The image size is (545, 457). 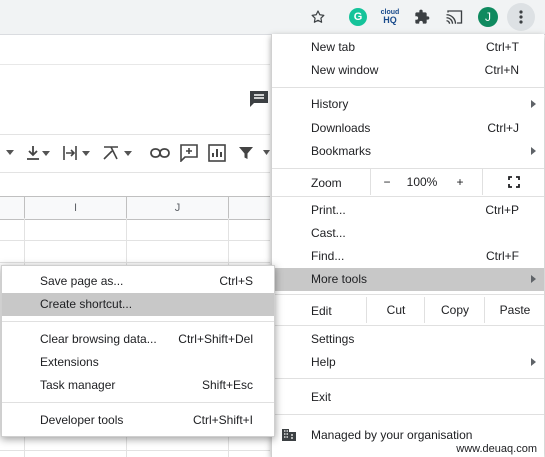 What do you see at coordinates (135, 172) in the screenshot?
I see `sheet-toolbar-bottom-divider` at bounding box center [135, 172].